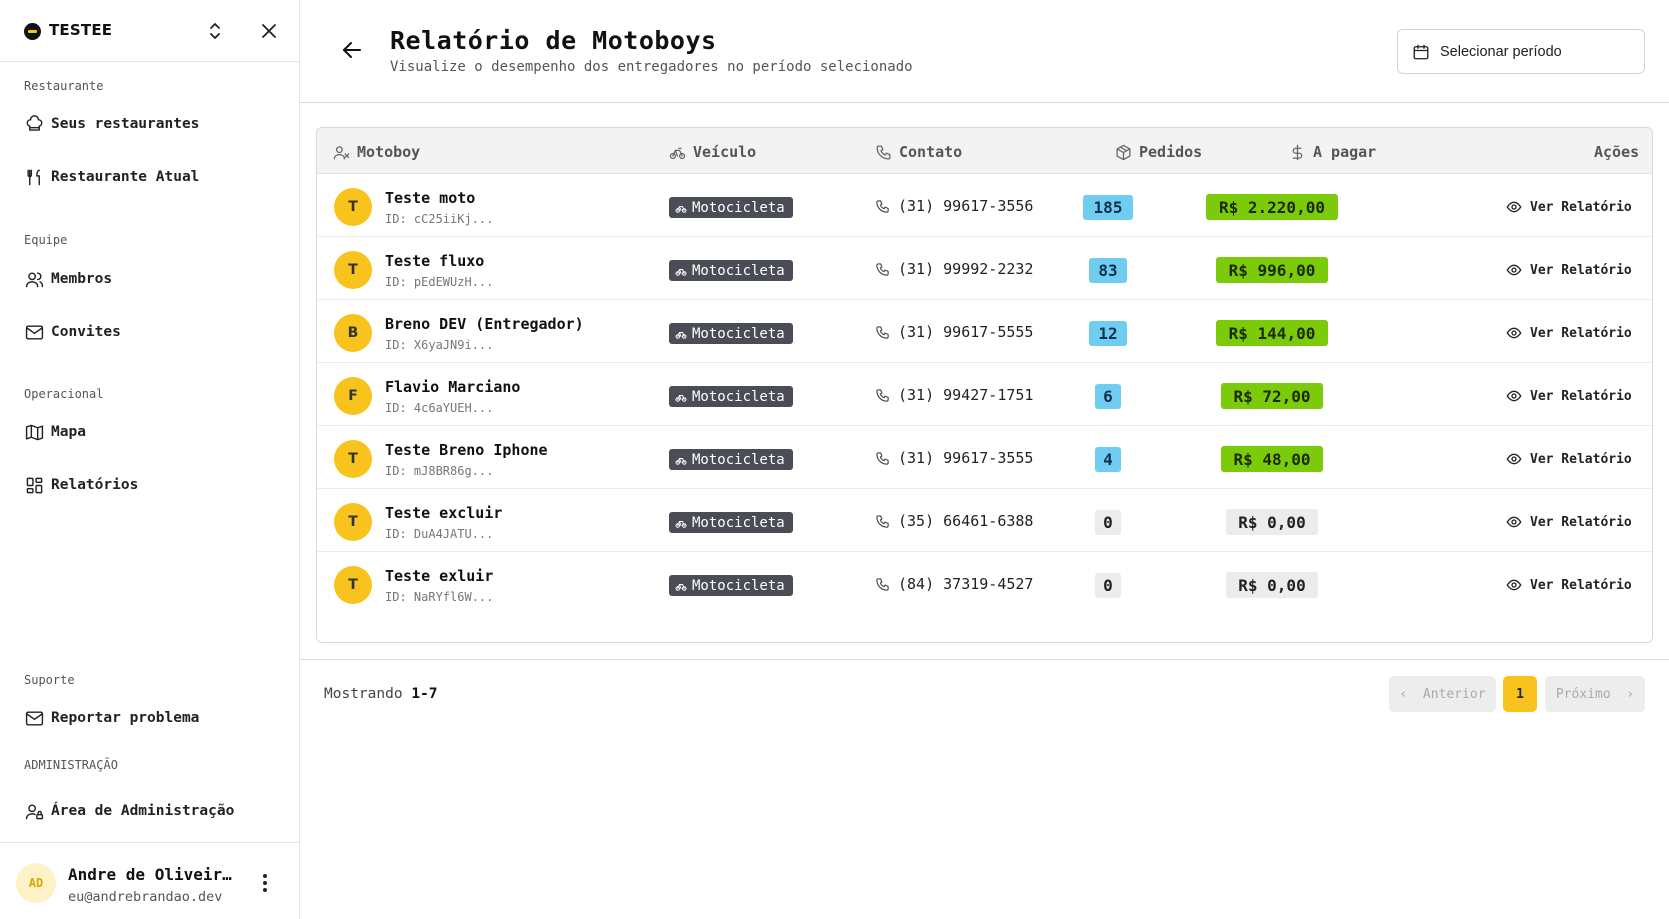 This screenshot has width=1669, height=919. Describe the element at coordinates (1583, 694) in the screenshot. I see `next-label: Próximo` at that location.